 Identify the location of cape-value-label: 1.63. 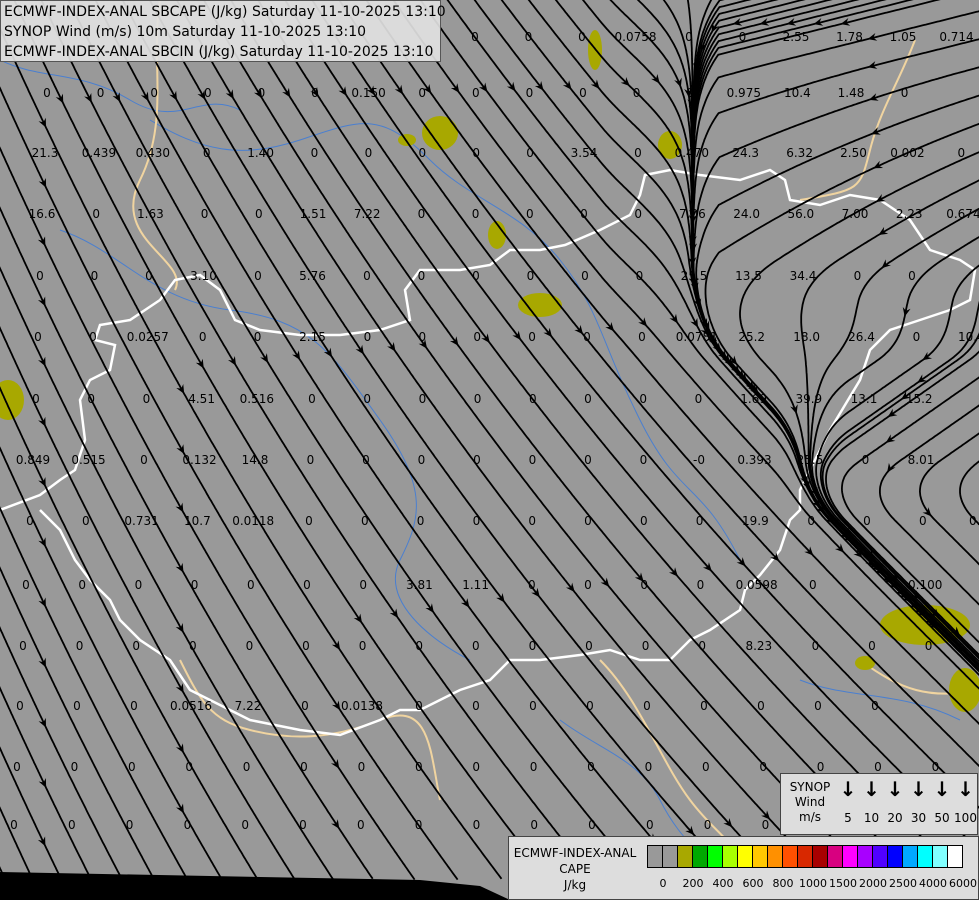
(150, 214).